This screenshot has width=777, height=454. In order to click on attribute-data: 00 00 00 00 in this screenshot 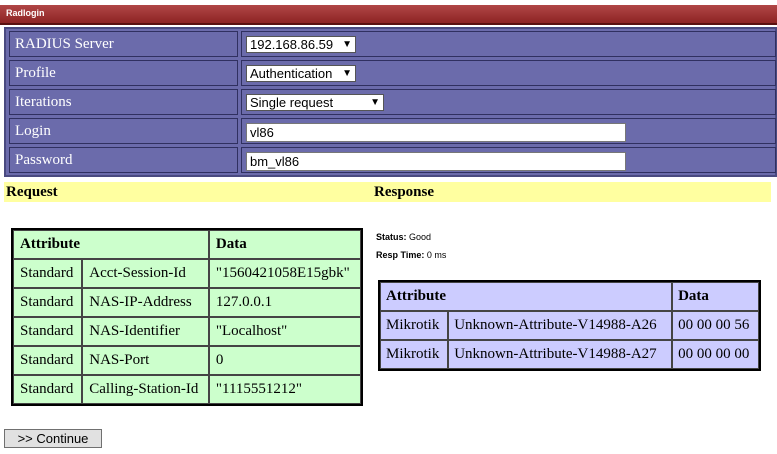, I will do `click(715, 354)`.